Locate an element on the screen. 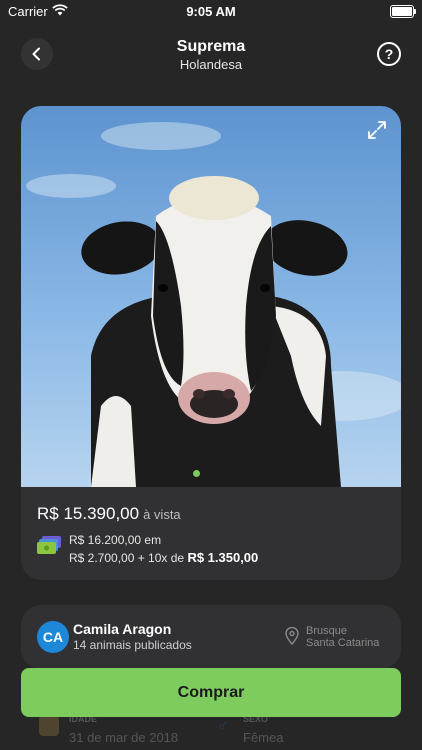 The height and width of the screenshot is (750, 422). page-subtitle: Holandesa is located at coordinates (211, 64).